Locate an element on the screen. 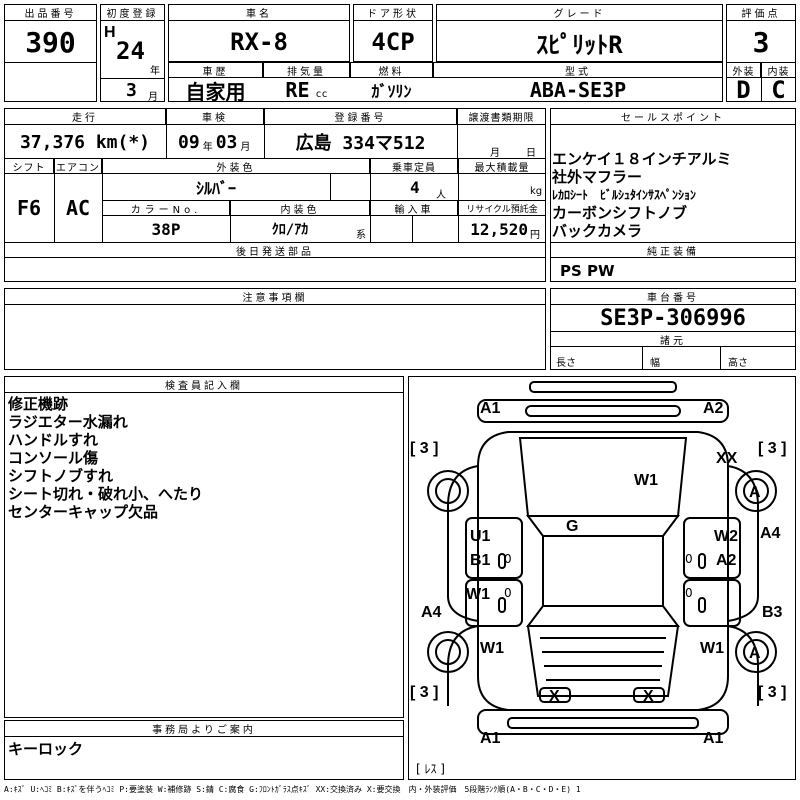 Image resolution: width=800 pixels, height=800 pixels. mark-rear-lamp-left: X is located at coordinates (554, 696).